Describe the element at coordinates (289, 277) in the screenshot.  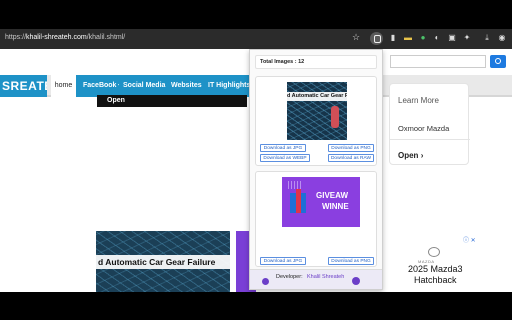
I see `developer-label: Developer:` at that location.